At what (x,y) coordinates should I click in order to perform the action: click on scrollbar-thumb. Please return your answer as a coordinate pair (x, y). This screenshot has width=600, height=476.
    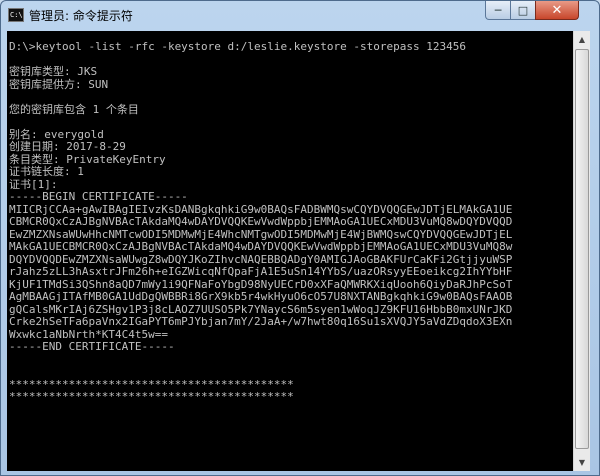
    Looking at the image, I should click on (582, 249).